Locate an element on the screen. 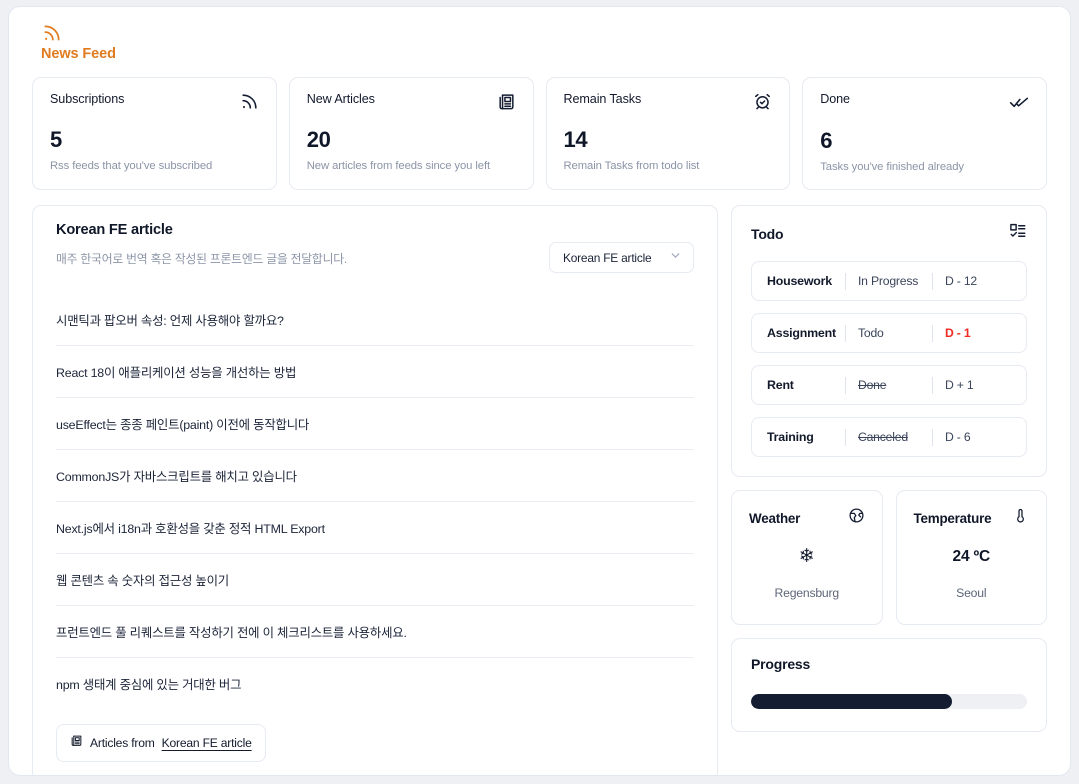  todo-due: D - 12 is located at coordinates (961, 281).